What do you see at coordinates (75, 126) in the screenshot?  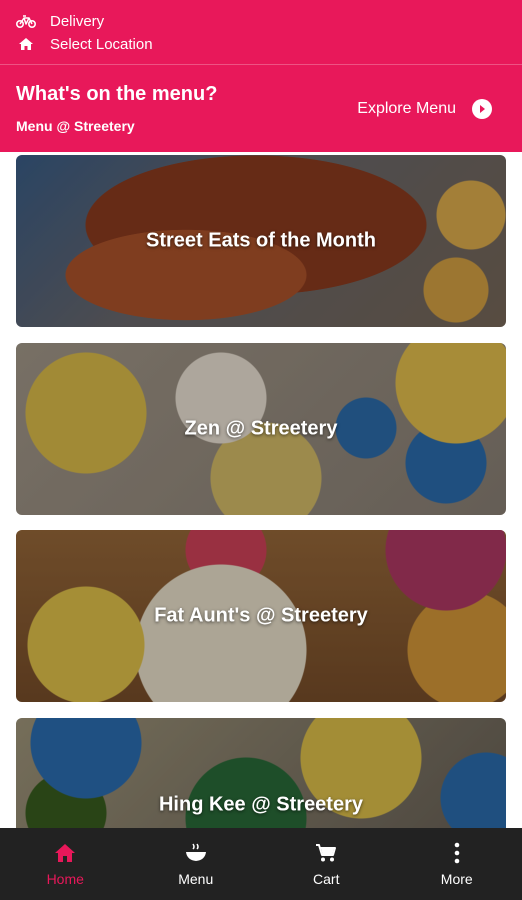 I see `page-subtitle: Menu @ Streetery` at bounding box center [75, 126].